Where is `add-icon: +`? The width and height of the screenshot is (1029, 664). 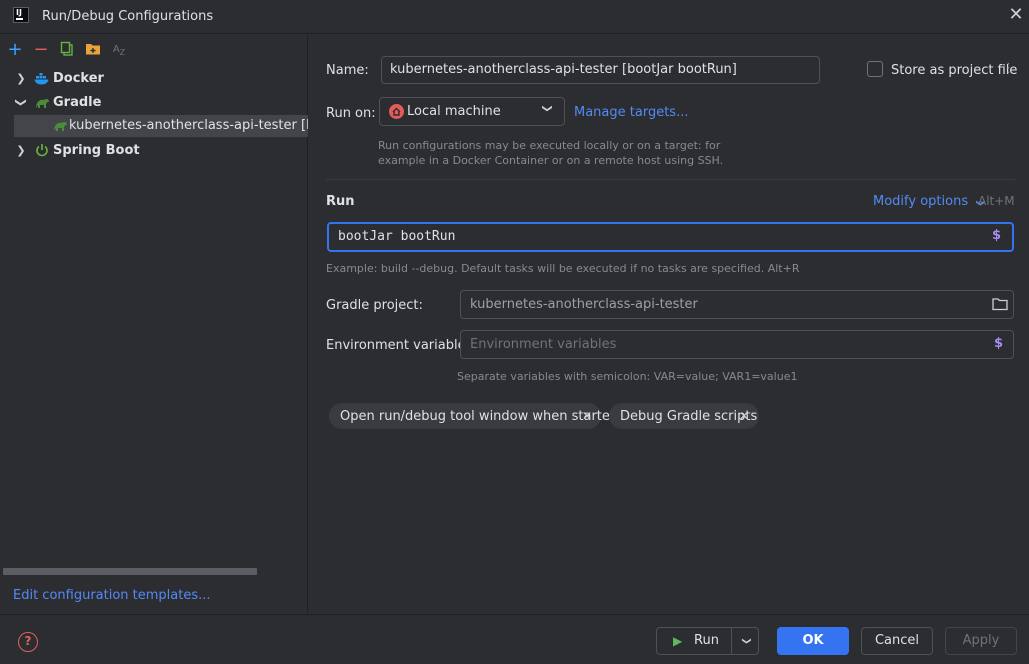 add-icon: + is located at coordinates (15, 50).